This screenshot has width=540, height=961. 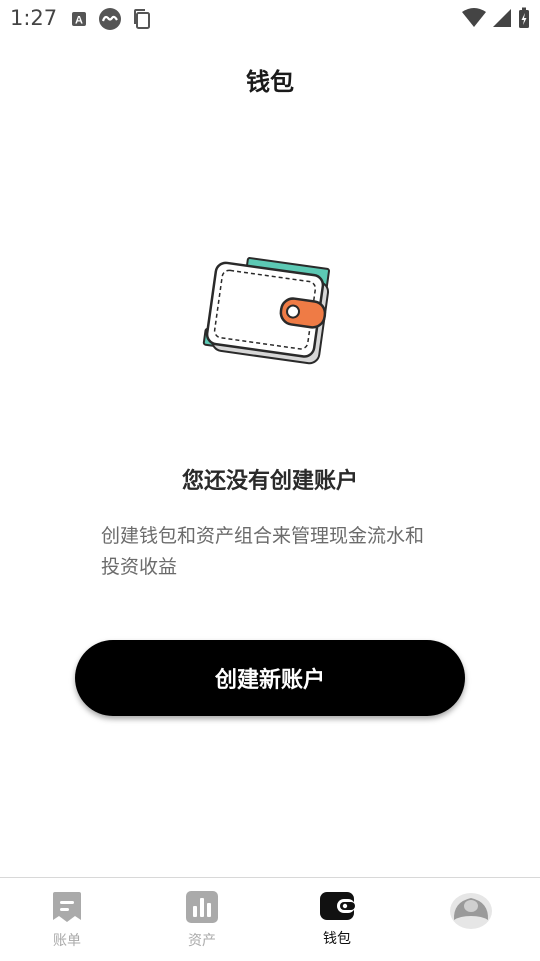 I want to click on page-title: 钱包, so click(x=270, y=82).